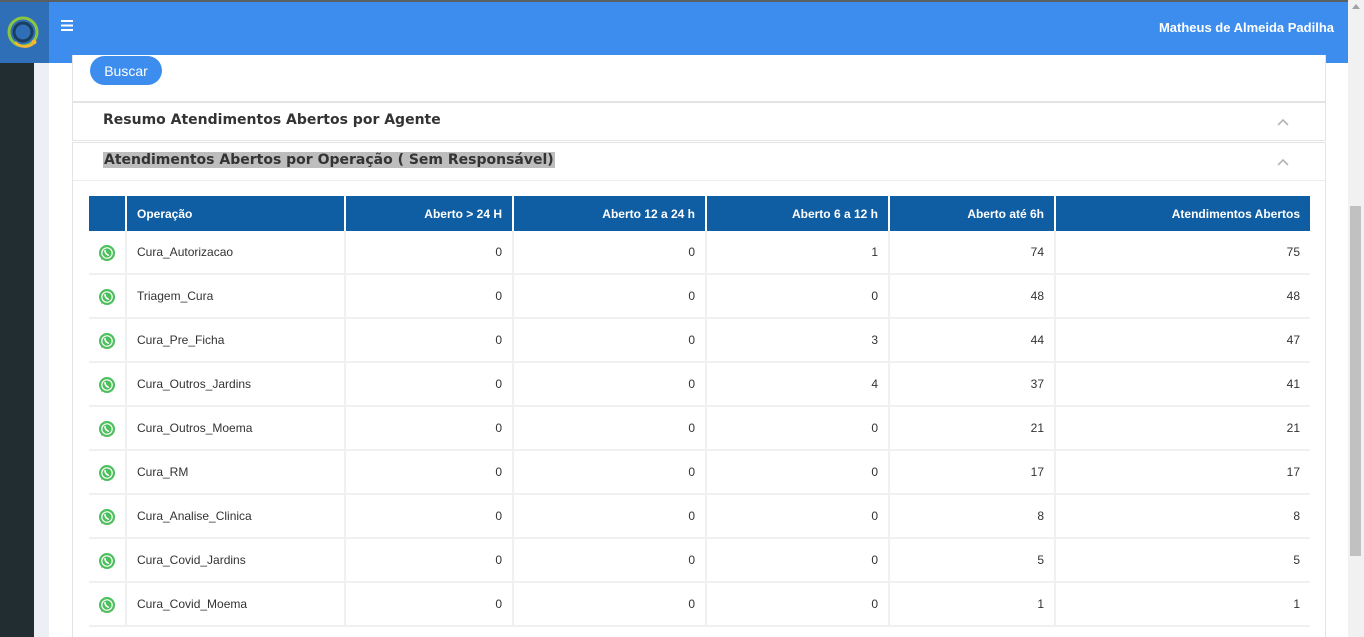 This screenshot has width=1364, height=637. I want to click on search-panel, so click(699, 78).